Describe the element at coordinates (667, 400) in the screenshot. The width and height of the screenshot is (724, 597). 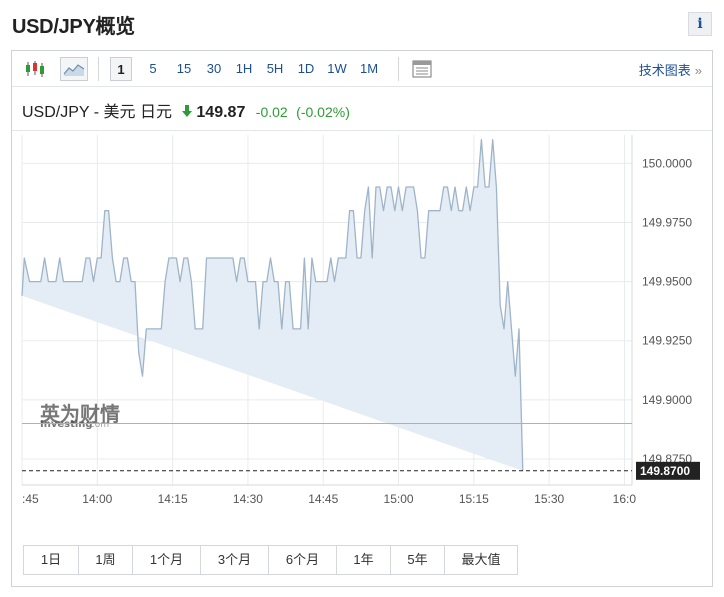
I see `y-tick-label: 149.9000` at that location.